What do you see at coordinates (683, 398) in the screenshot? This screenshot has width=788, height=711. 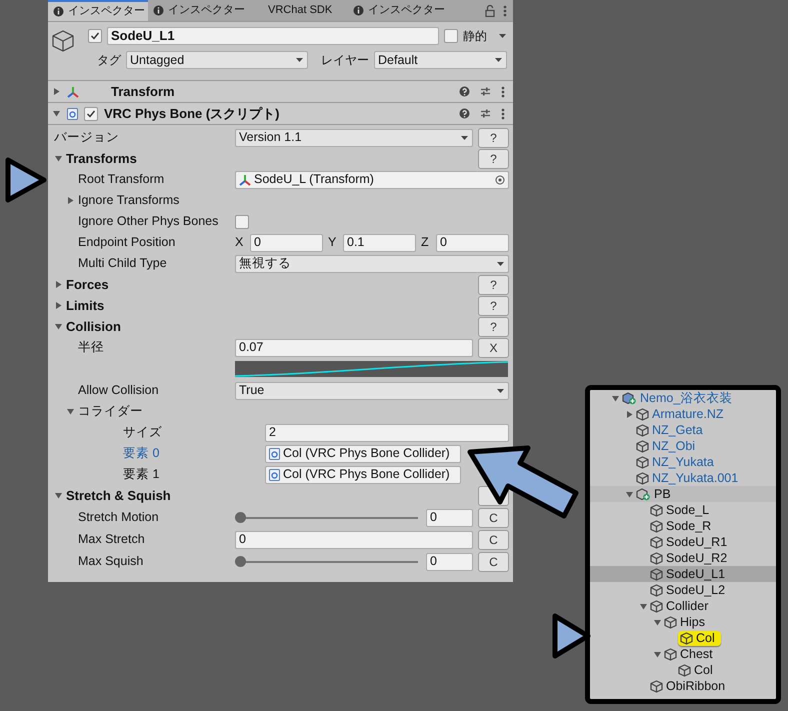 I see `hierarchy-item: Nemo_浴衣衣装` at bounding box center [683, 398].